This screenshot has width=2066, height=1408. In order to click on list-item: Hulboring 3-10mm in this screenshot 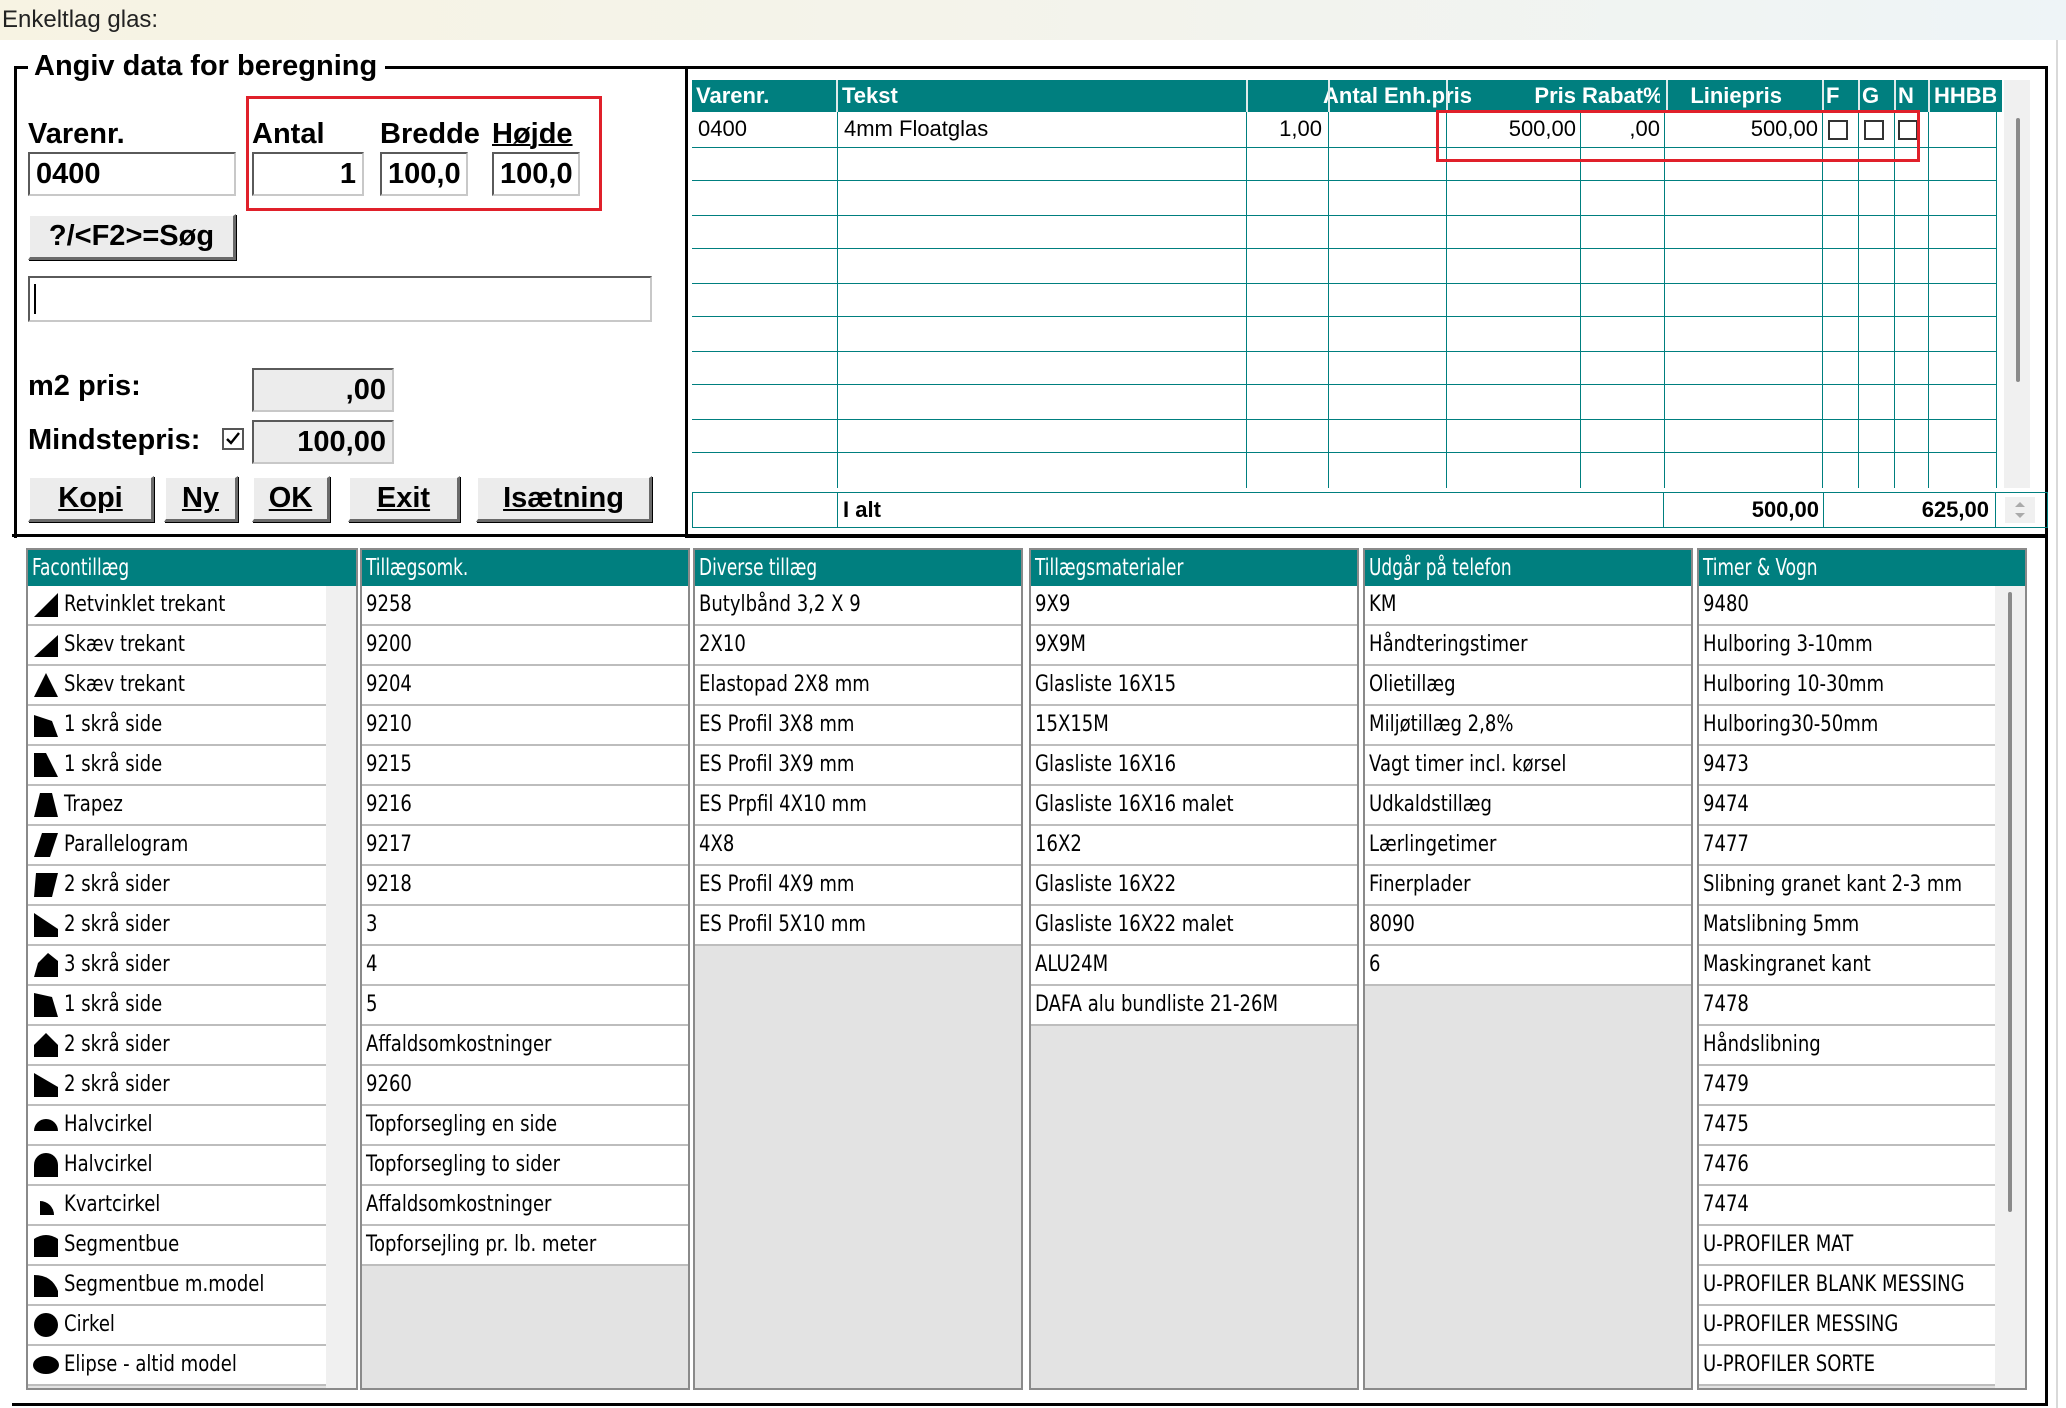, I will do `click(1847, 646)`.